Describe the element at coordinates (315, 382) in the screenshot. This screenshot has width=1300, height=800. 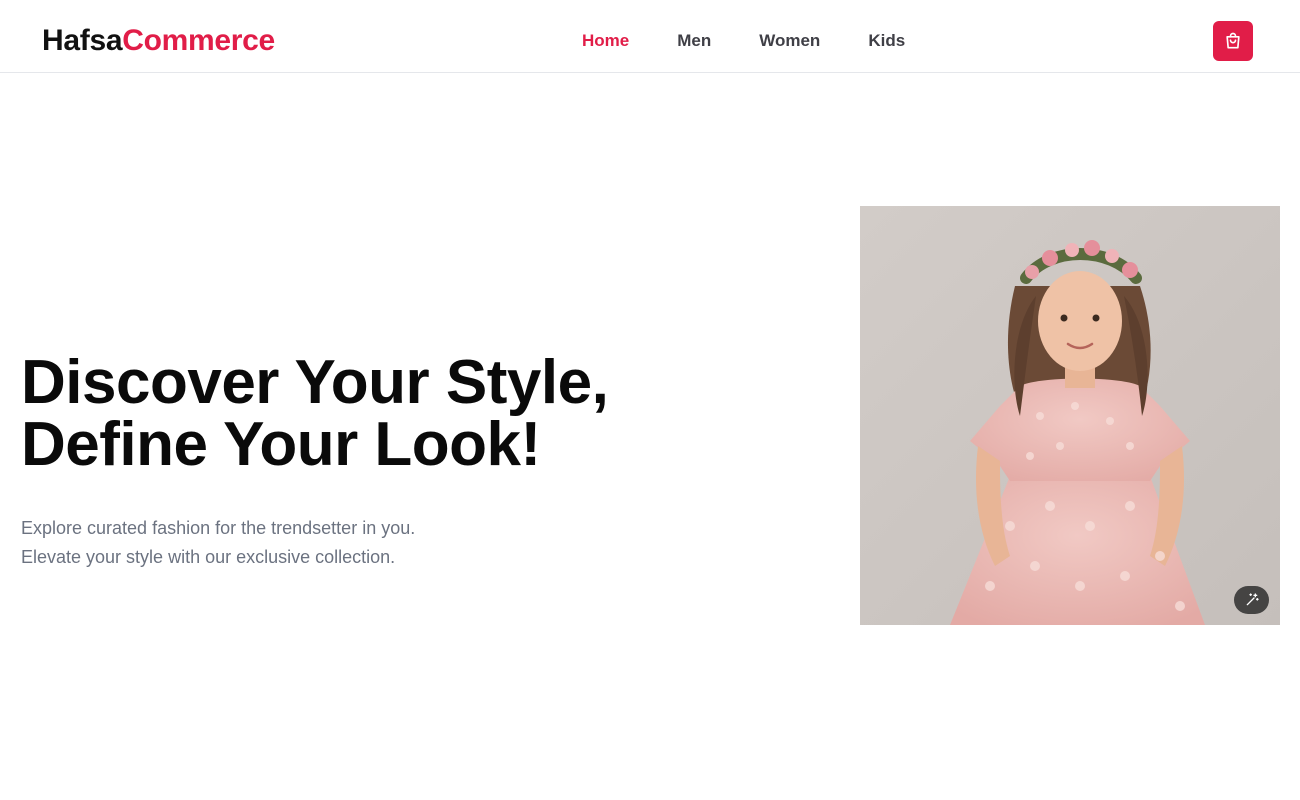
I see `hero-title-line1: Discover Your Style,` at that location.